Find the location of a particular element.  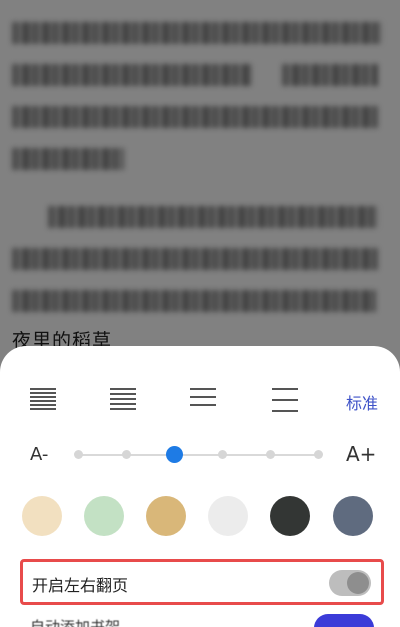

next-setting-toggle is located at coordinates (344, 620).